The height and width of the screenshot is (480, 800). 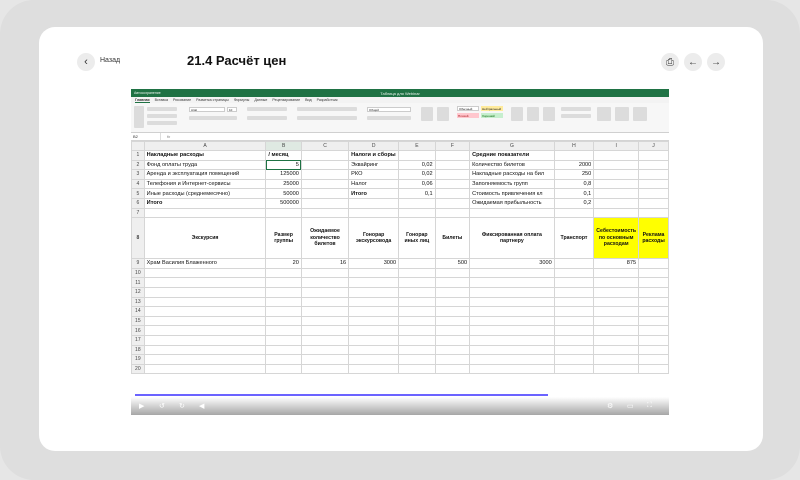 What do you see at coordinates (138, 292) in the screenshot?
I see `row-header: 12` at bounding box center [138, 292].